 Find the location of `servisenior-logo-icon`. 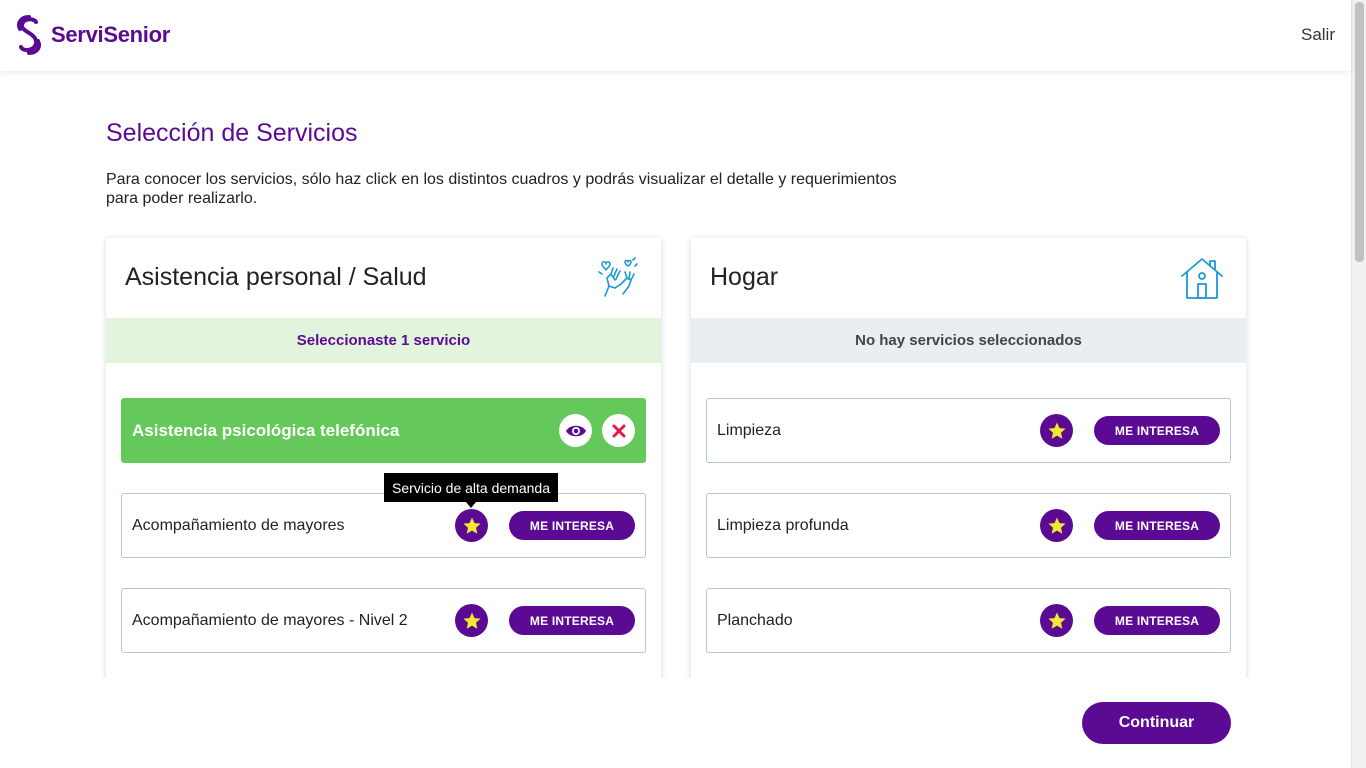

servisenior-logo-icon is located at coordinates (29, 35).